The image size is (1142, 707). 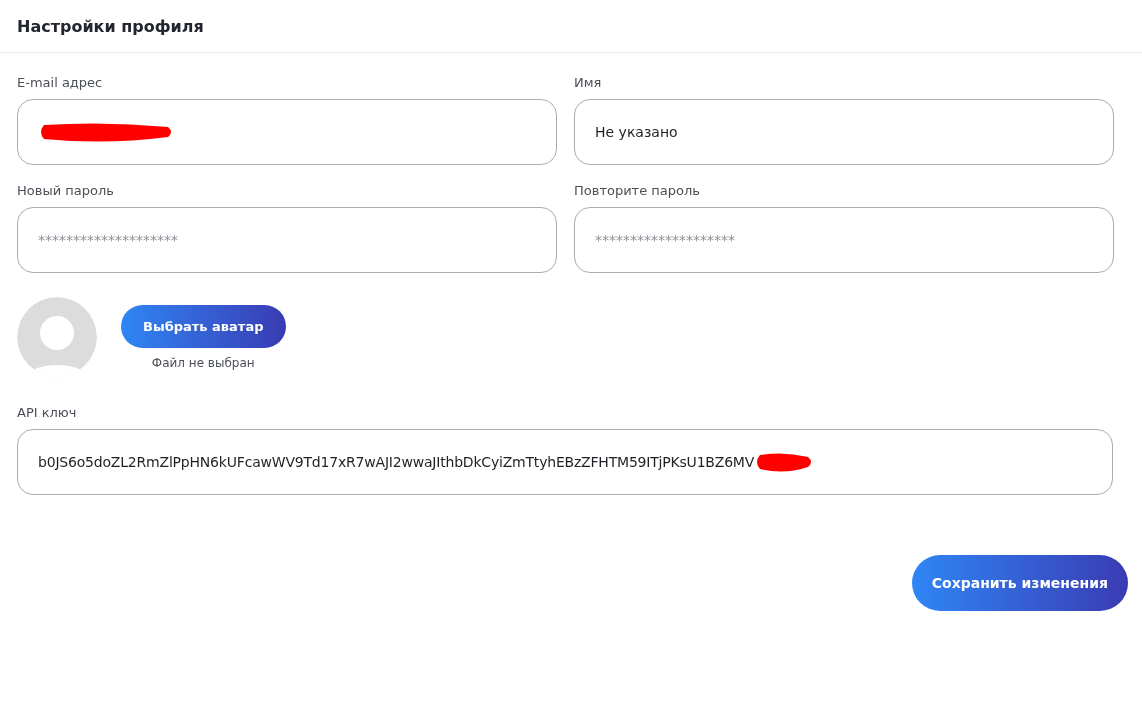 I want to click on choose-avatar-button: Выбрать аватар, so click(x=203, y=326).